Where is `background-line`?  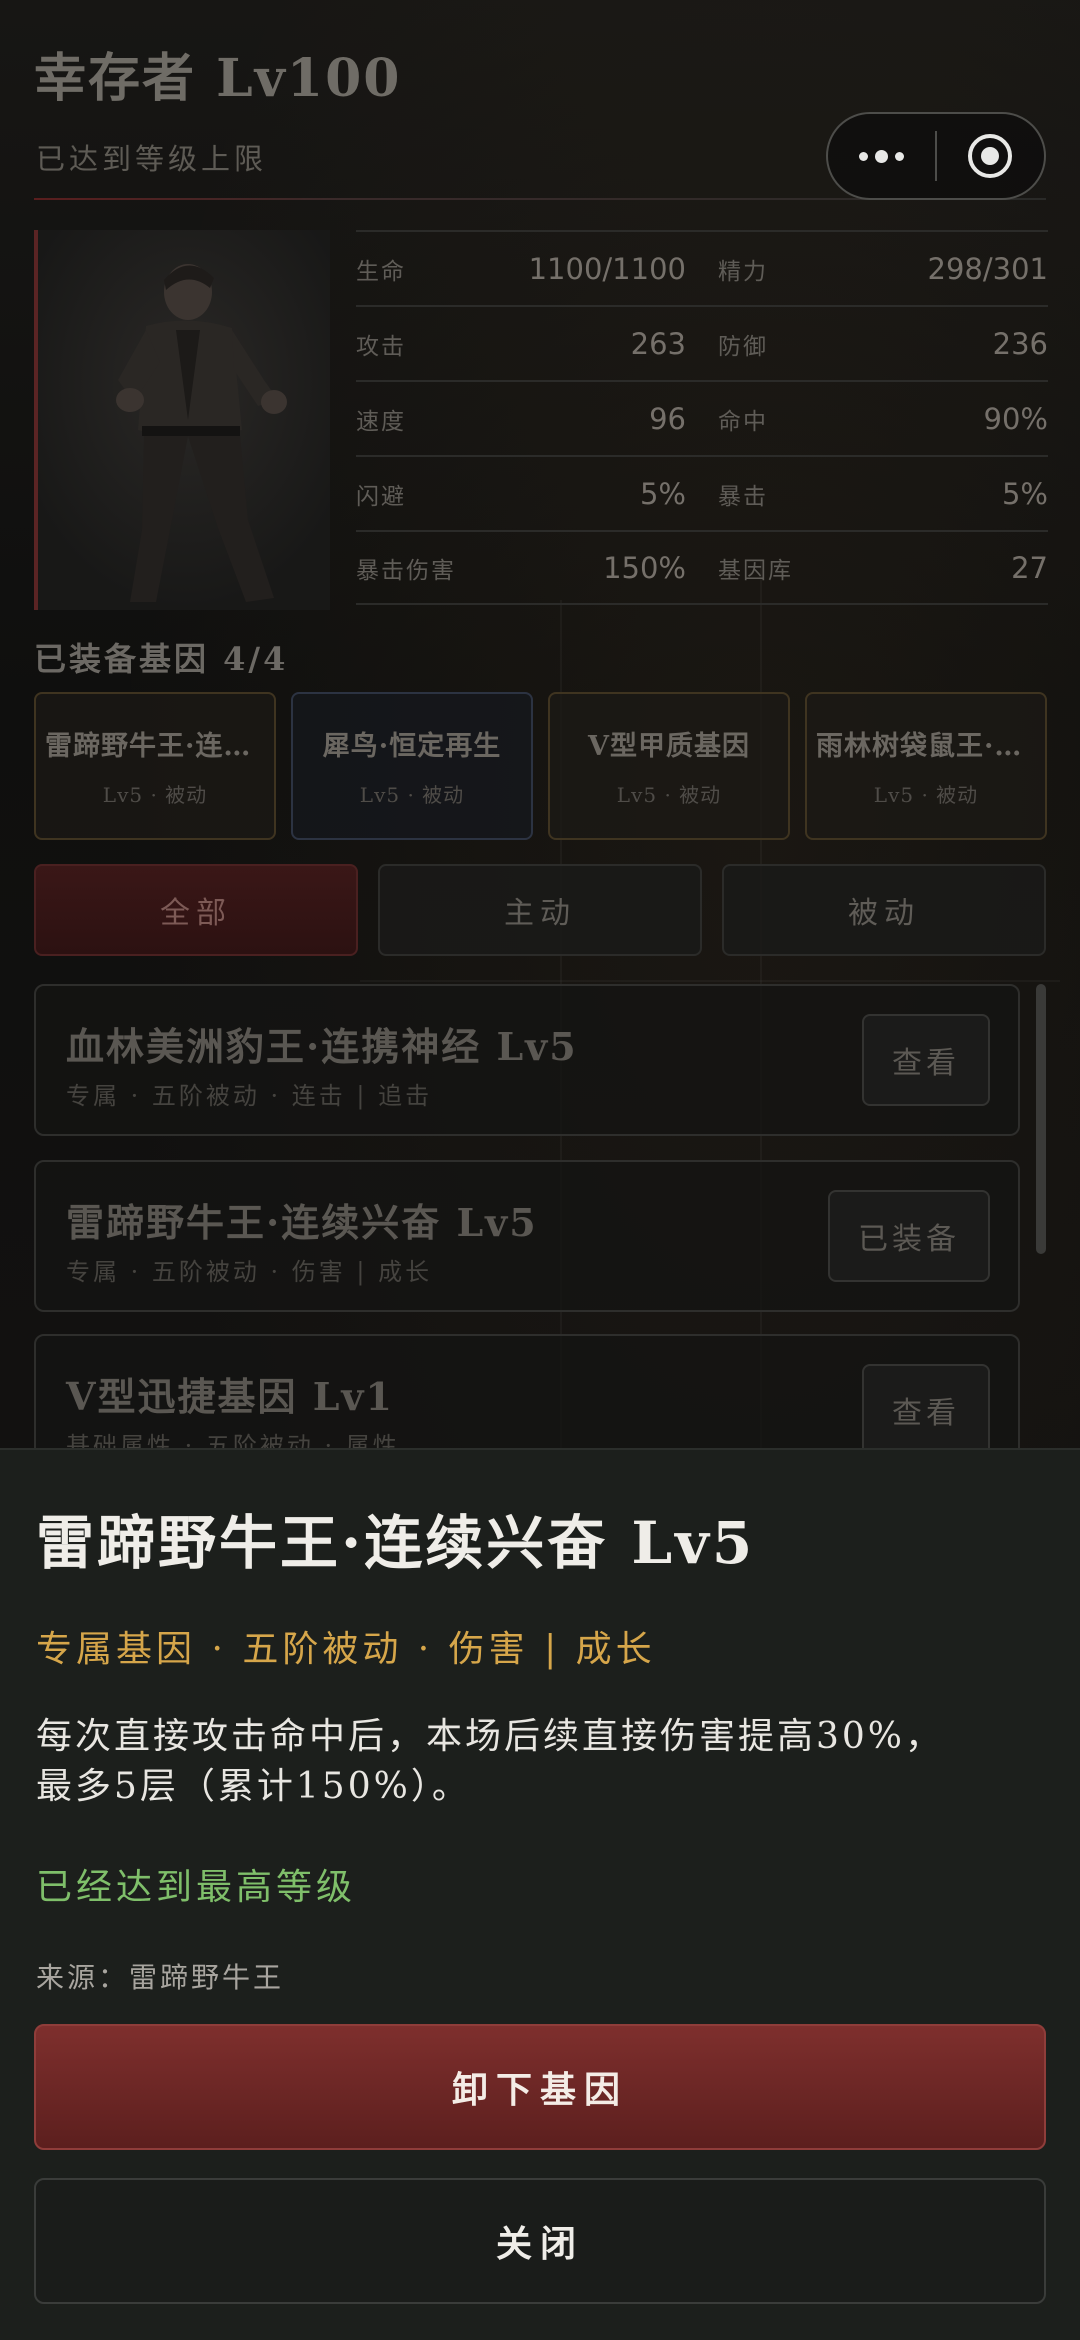 background-line is located at coordinates (710, 981).